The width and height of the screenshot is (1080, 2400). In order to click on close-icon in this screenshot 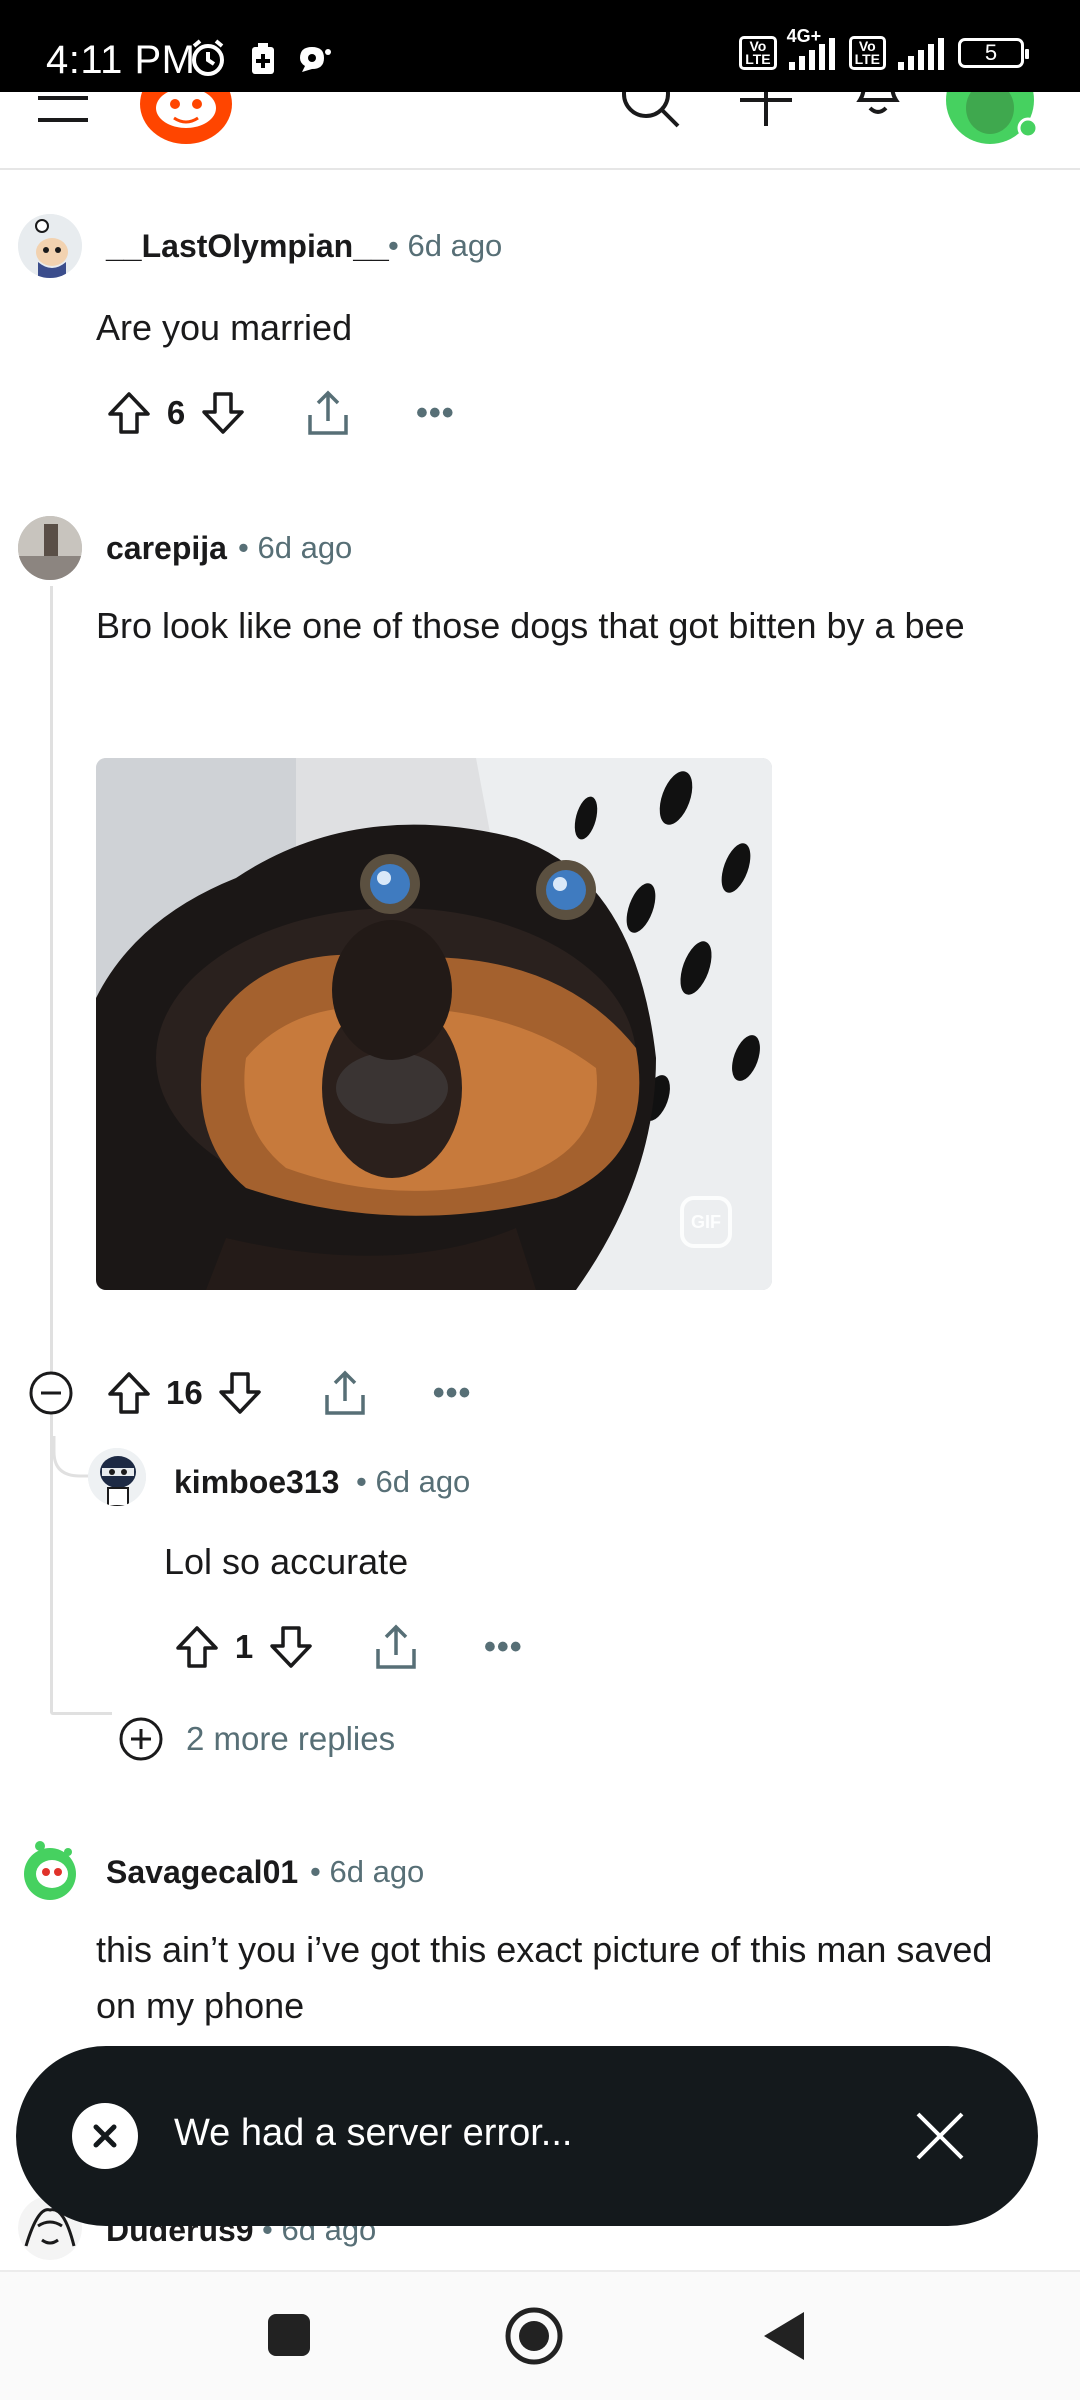, I will do `click(940, 2136)`.